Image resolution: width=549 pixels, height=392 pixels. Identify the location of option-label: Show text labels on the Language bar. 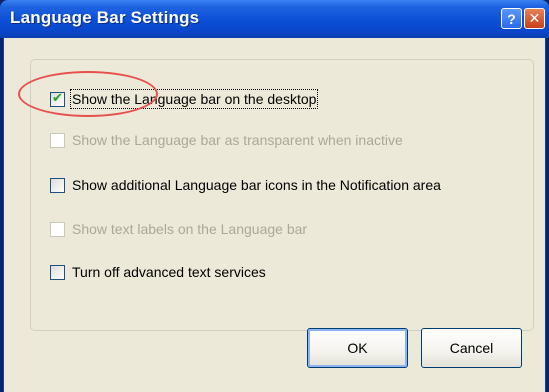
(190, 229).